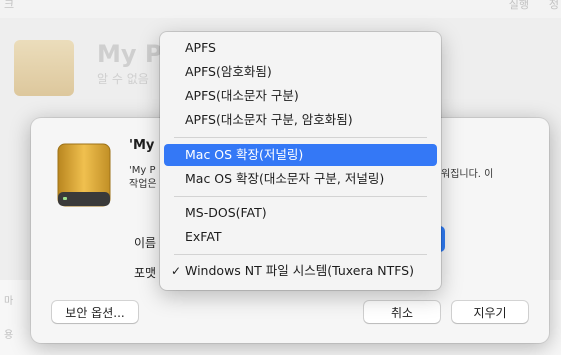 The image size is (561, 355). Describe the element at coordinates (9, 5) in the screenshot. I see `background-toolbar-left-label: 크` at that location.